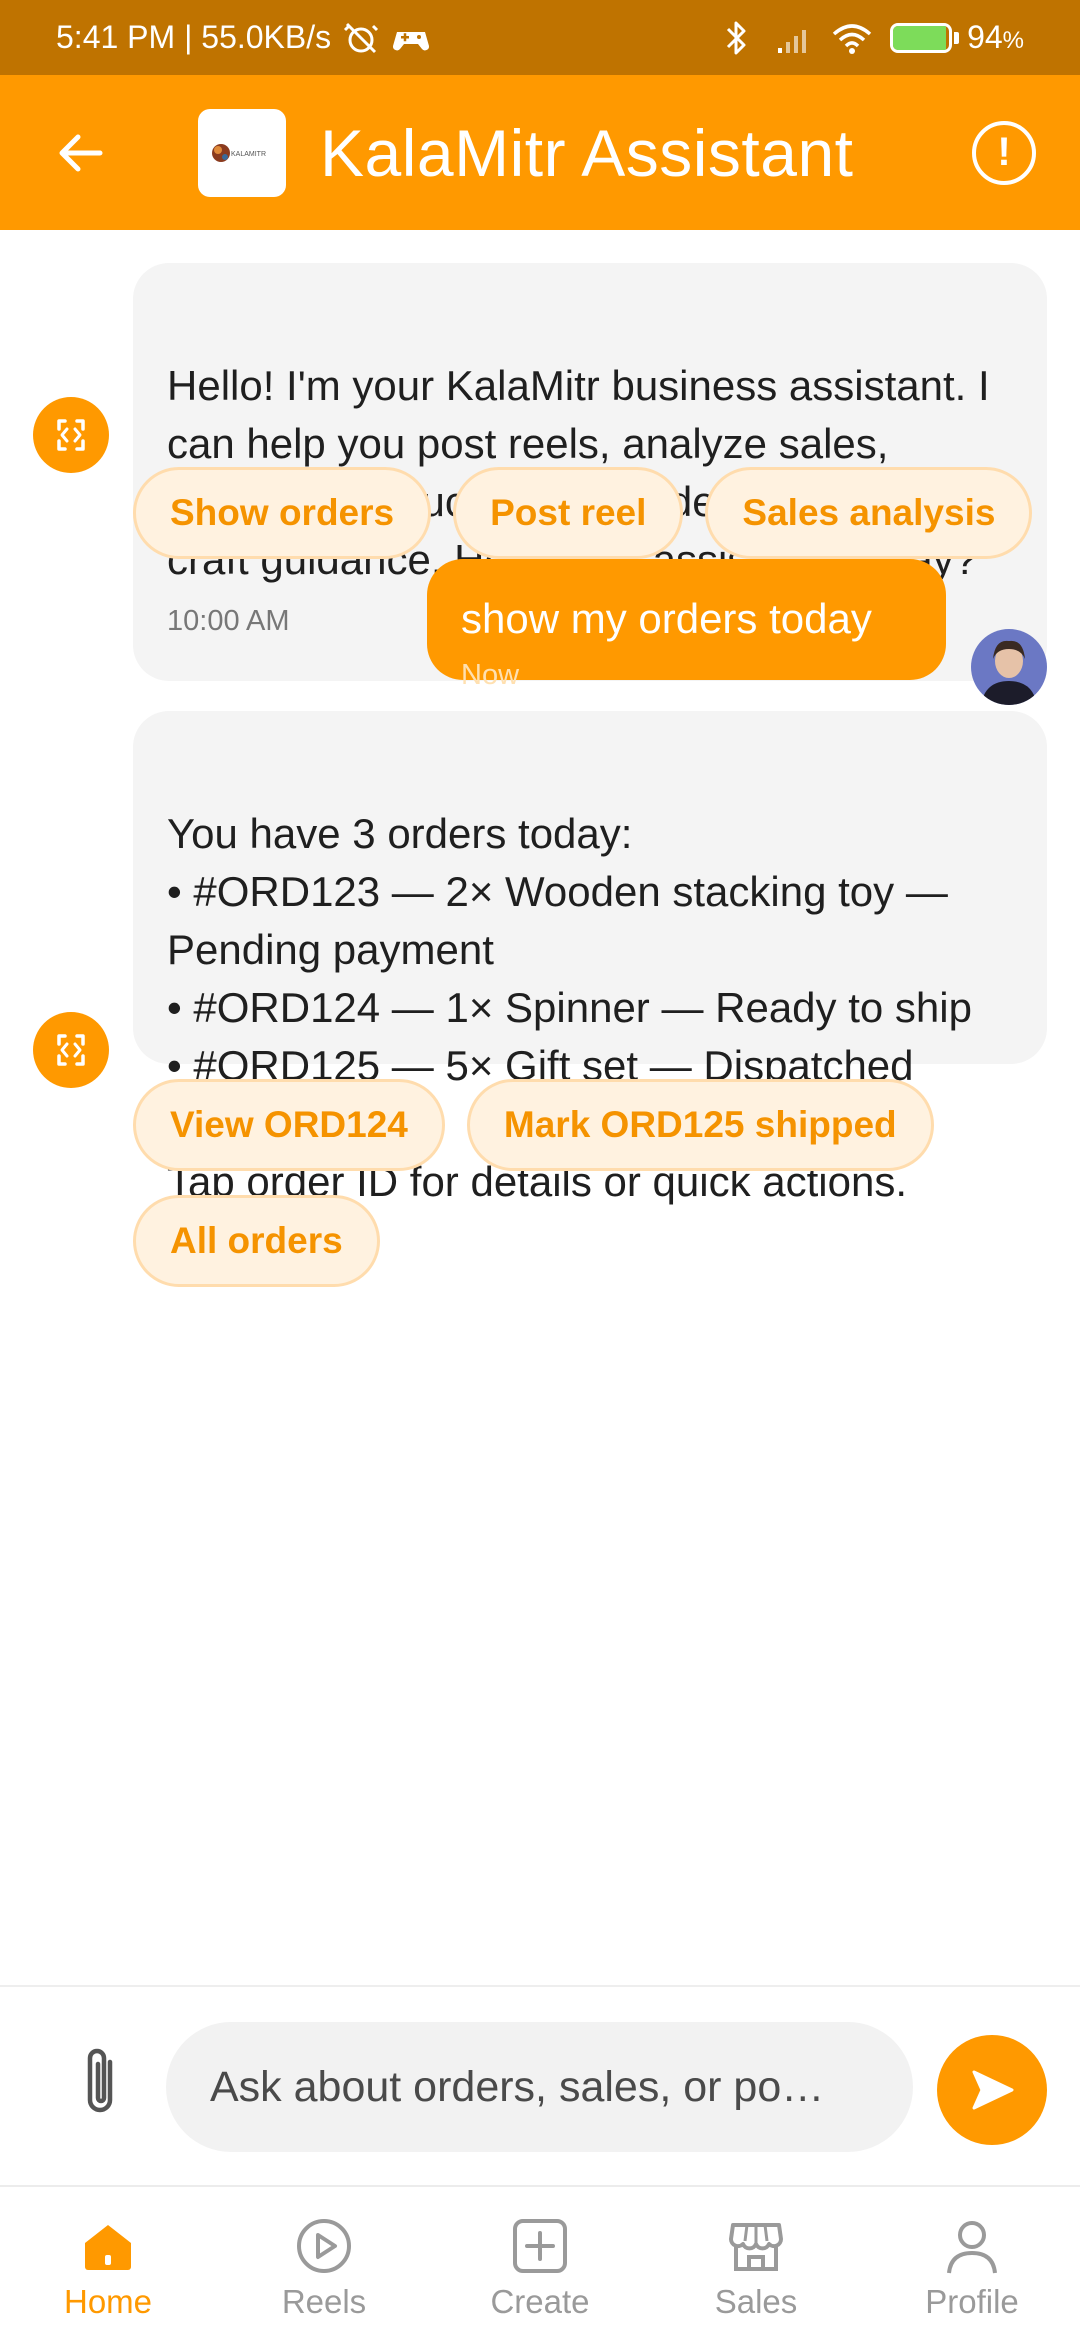 This screenshot has width=1080, height=2340. What do you see at coordinates (194, 37) in the screenshot?
I see `status-time: 5:41 PM | 55.0KB/s` at bounding box center [194, 37].